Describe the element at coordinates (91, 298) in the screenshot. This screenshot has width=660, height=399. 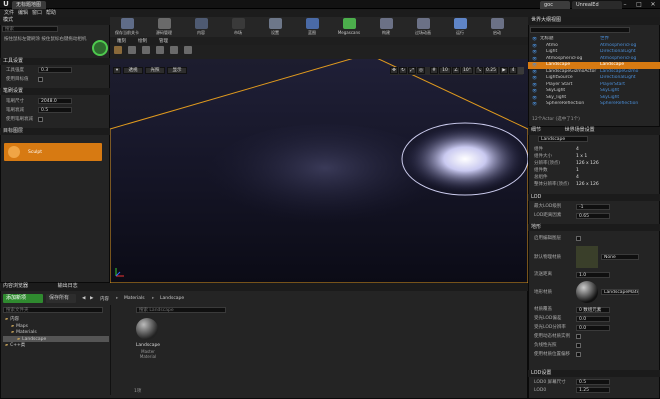
I see `forward-icon: ▶` at that location.